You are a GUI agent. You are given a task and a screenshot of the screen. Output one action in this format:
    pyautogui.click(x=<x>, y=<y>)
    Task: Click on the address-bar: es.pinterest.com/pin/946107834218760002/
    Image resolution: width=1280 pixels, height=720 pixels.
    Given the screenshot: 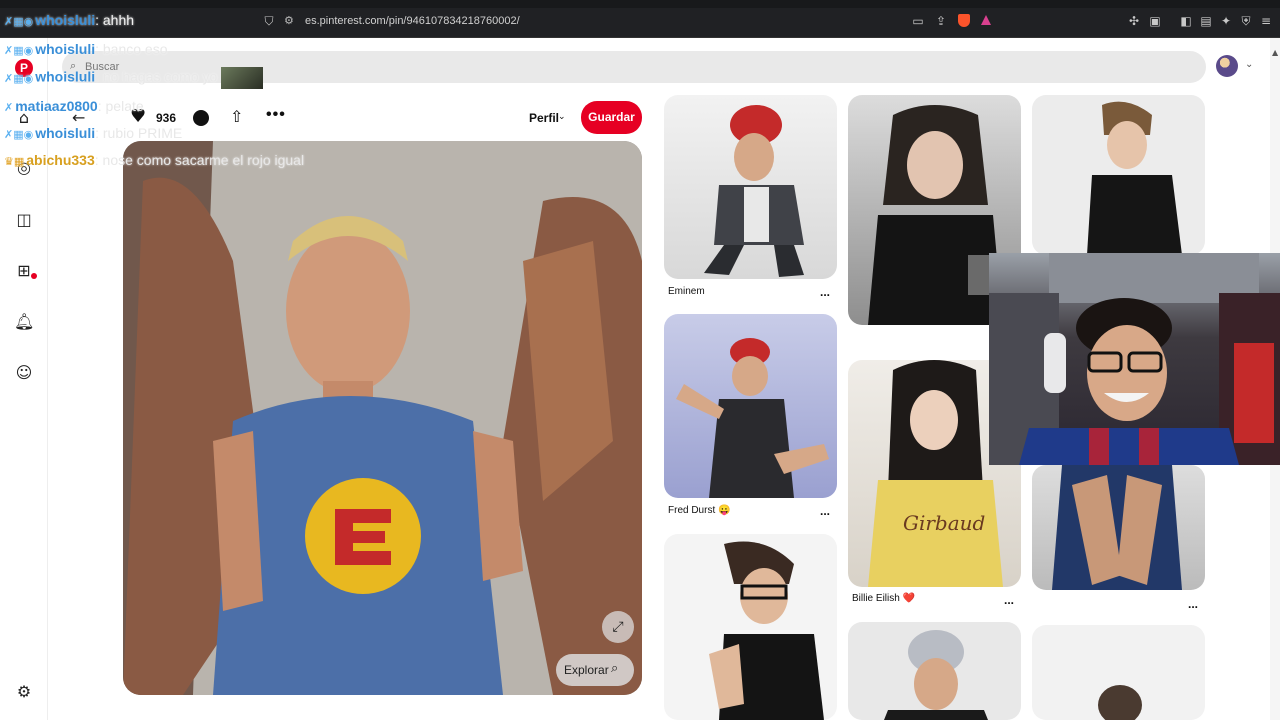 What is the action you would take?
    pyautogui.click(x=412, y=21)
    